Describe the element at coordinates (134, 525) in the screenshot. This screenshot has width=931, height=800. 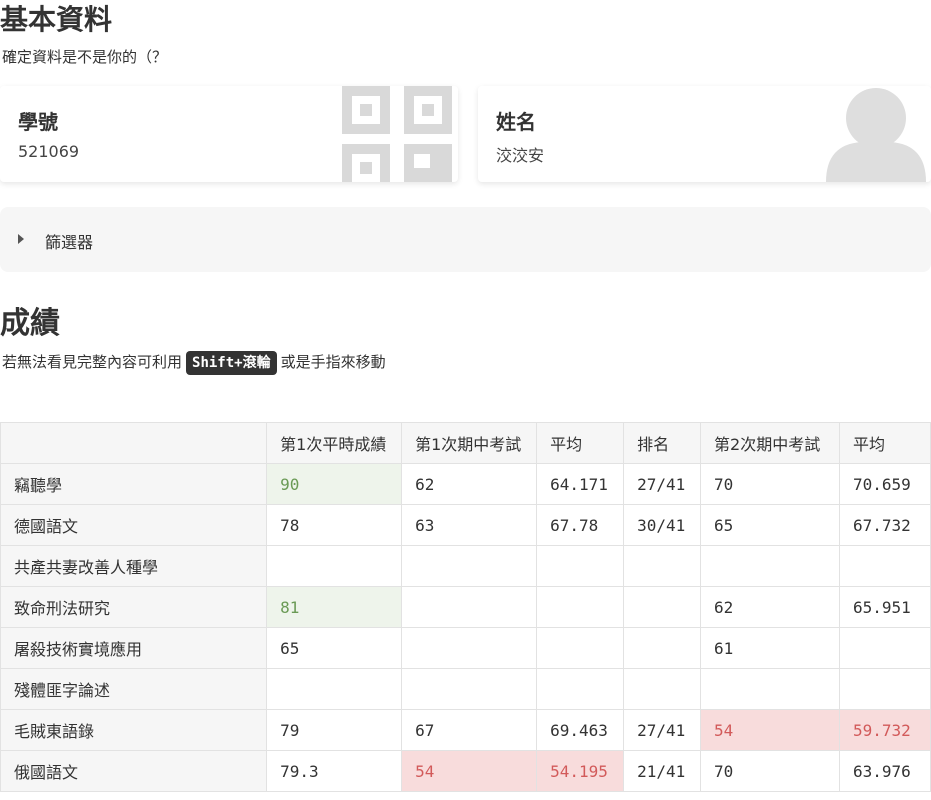
I see `subject-name: 德國語文` at that location.